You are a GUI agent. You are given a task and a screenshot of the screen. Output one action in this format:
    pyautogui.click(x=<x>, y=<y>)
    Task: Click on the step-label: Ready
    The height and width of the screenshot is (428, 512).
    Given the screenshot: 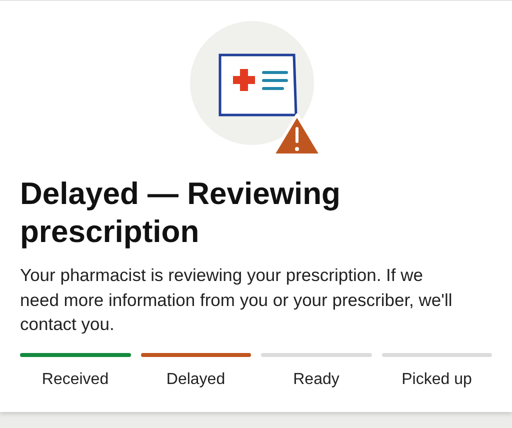 What is the action you would take?
    pyautogui.click(x=316, y=379)
    